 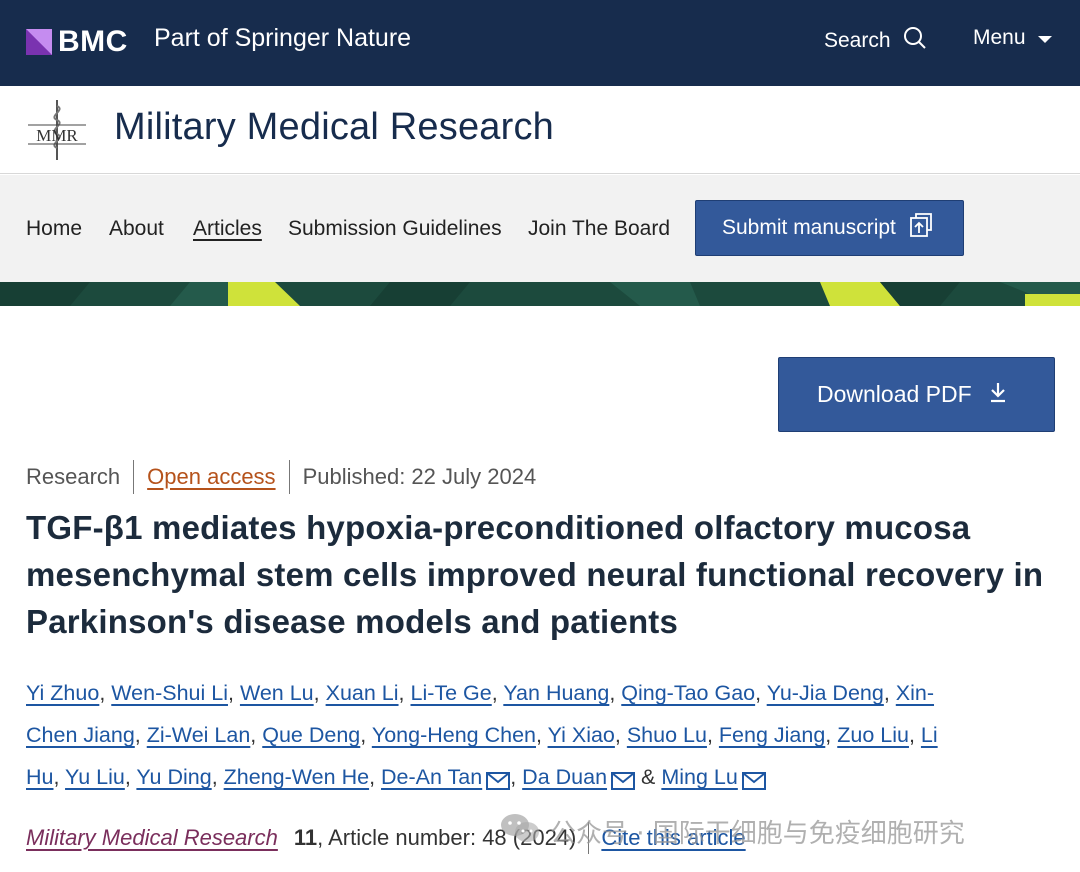 What do you see at coordinates (556, 693) in the screenshot?
I see `author-link: Yan Huang` at bounding box center [556, 693].